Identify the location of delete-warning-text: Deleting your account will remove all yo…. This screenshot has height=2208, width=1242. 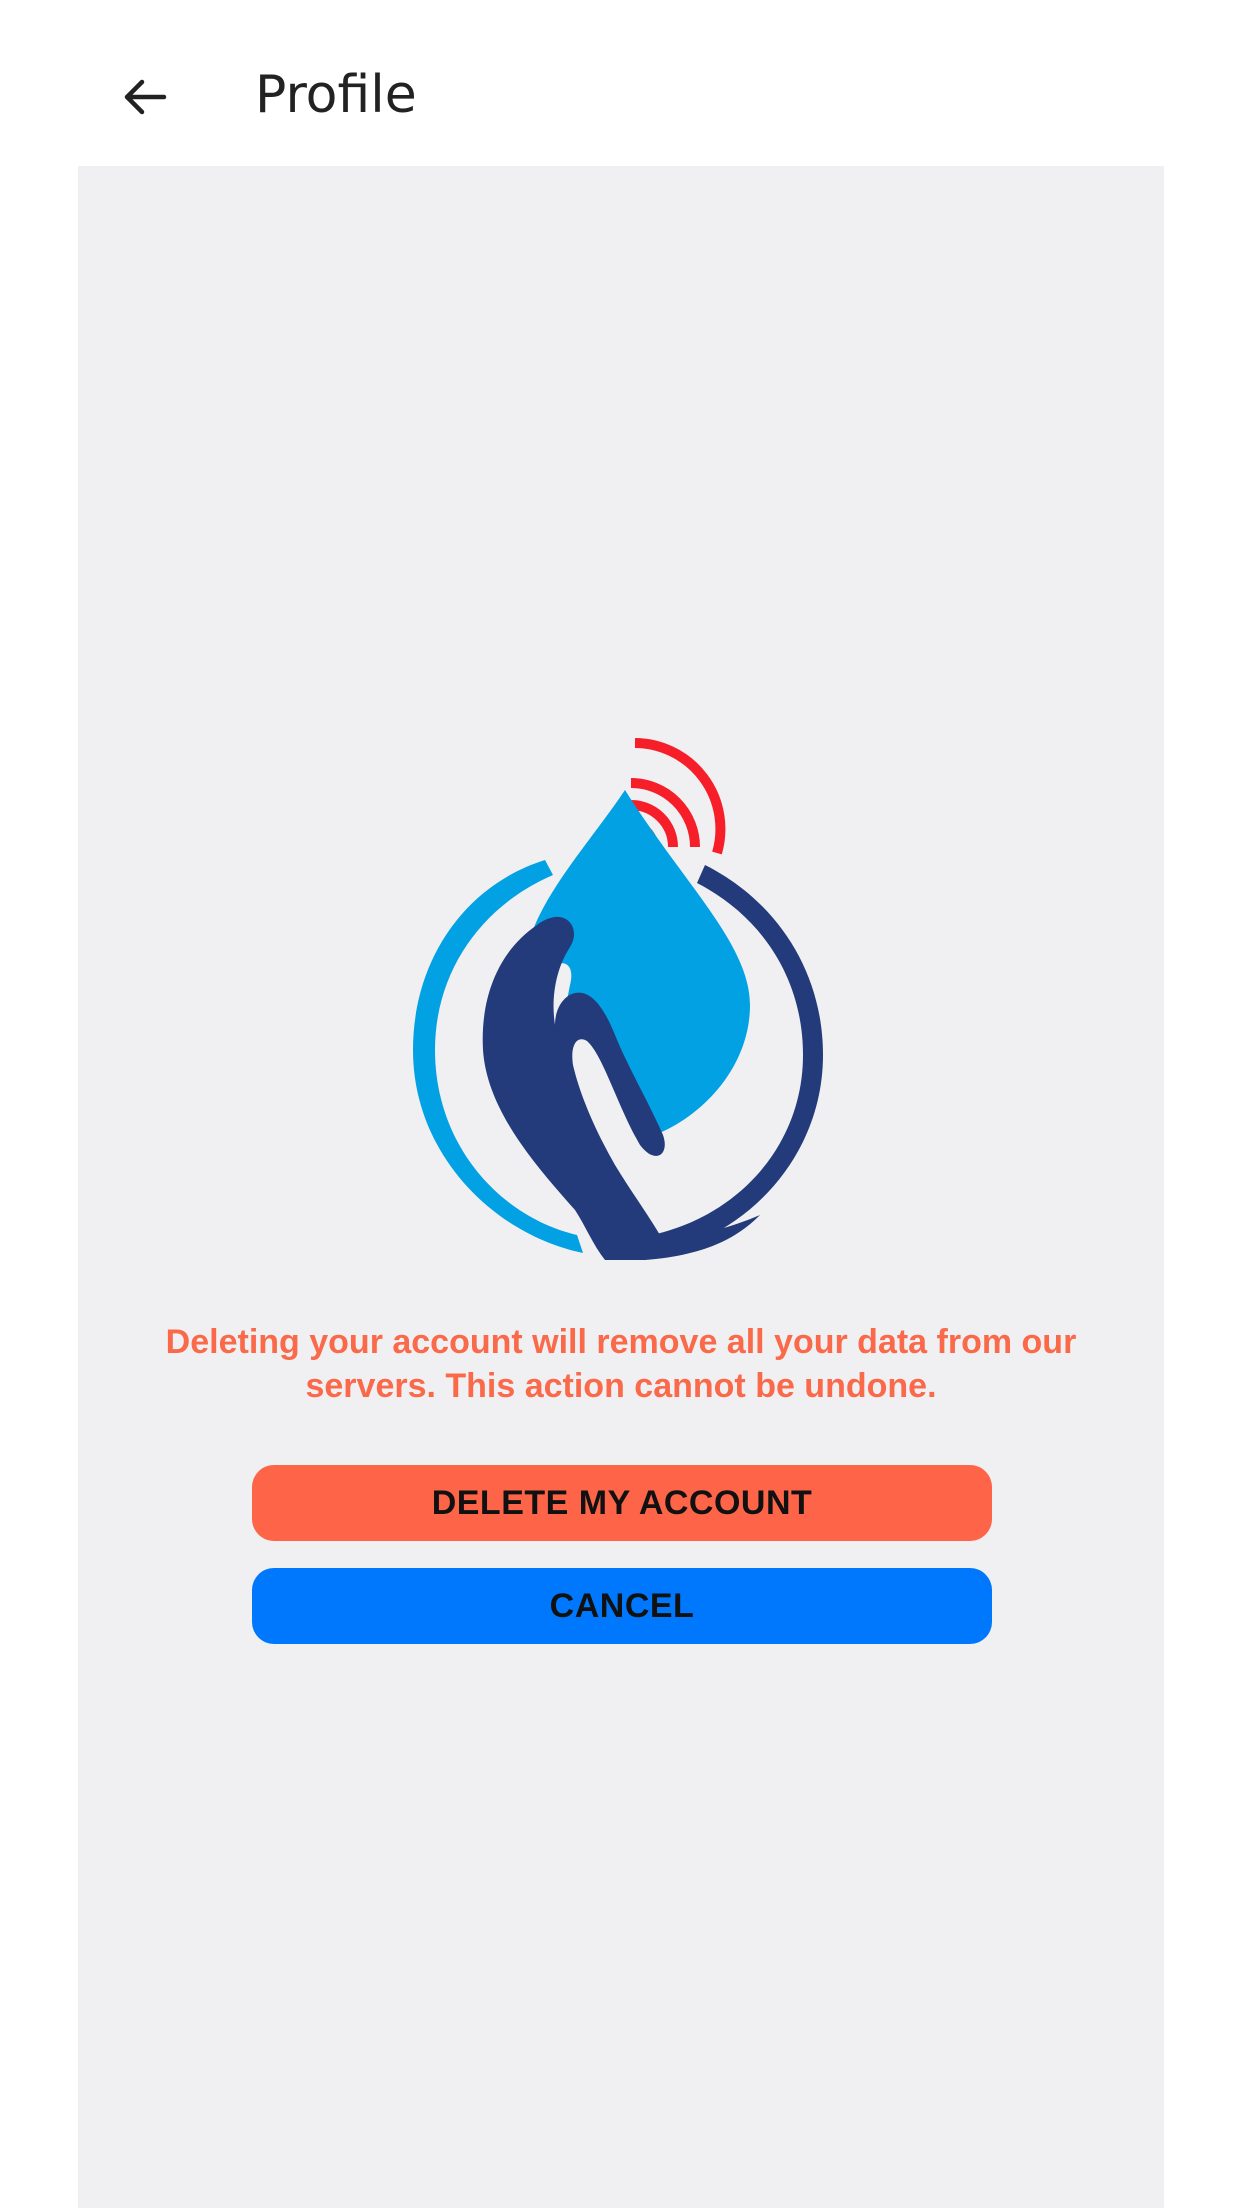
(621, 1364).